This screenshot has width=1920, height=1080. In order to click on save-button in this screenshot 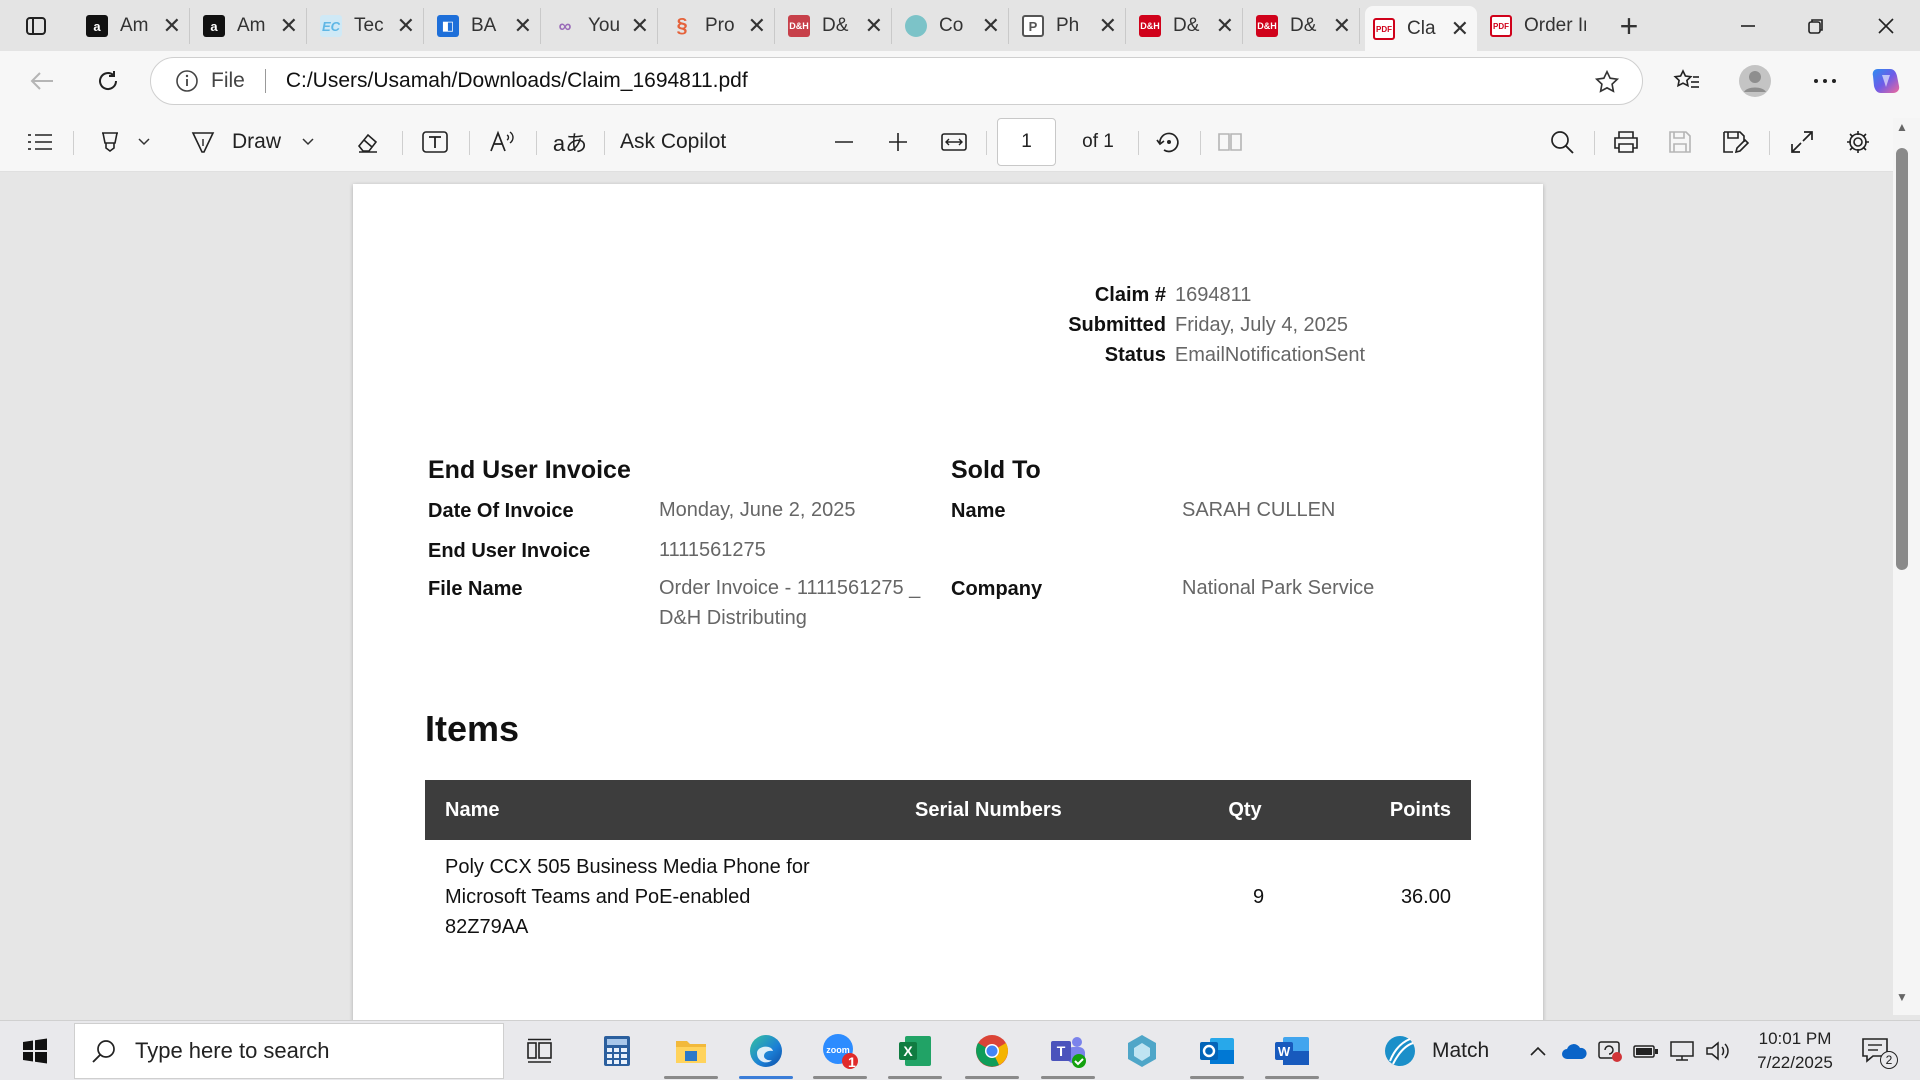, I will do `click(1680, 142)`.